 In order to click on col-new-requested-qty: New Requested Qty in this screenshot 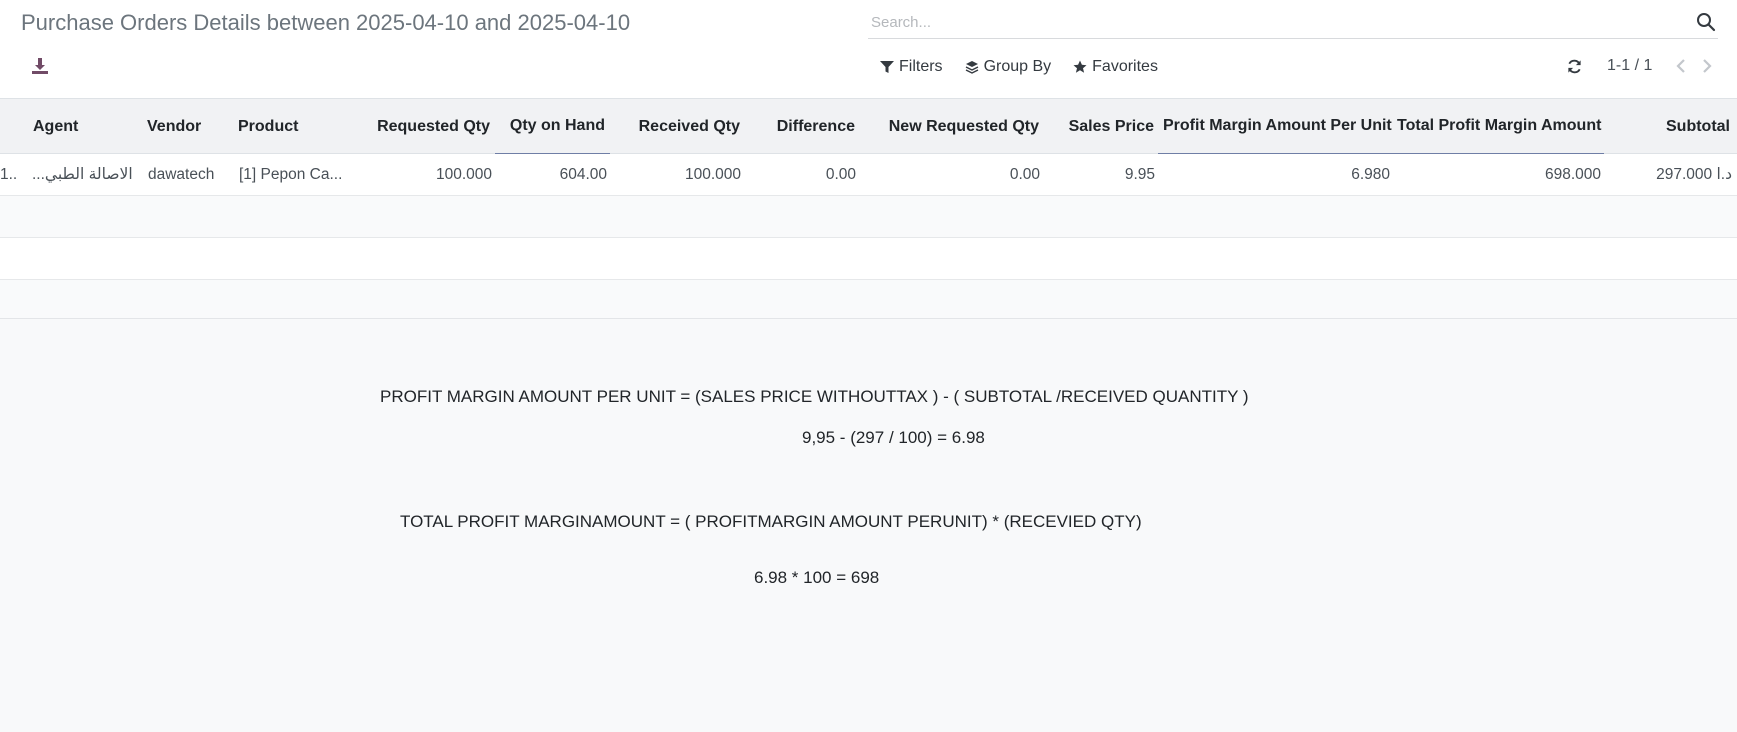, I will do `click(949, 126)`.